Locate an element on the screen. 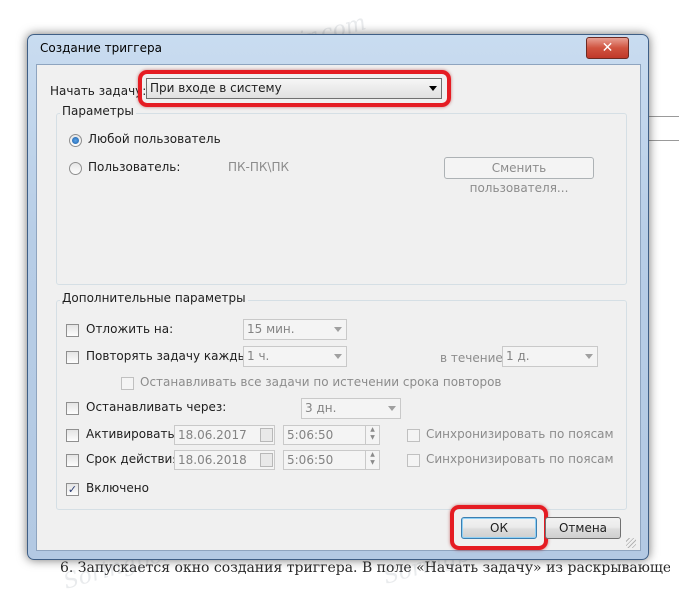 The width and height of the screenshot is (679, 596). any-user-label: Любой пользователь is located at coordinates (154, 139).